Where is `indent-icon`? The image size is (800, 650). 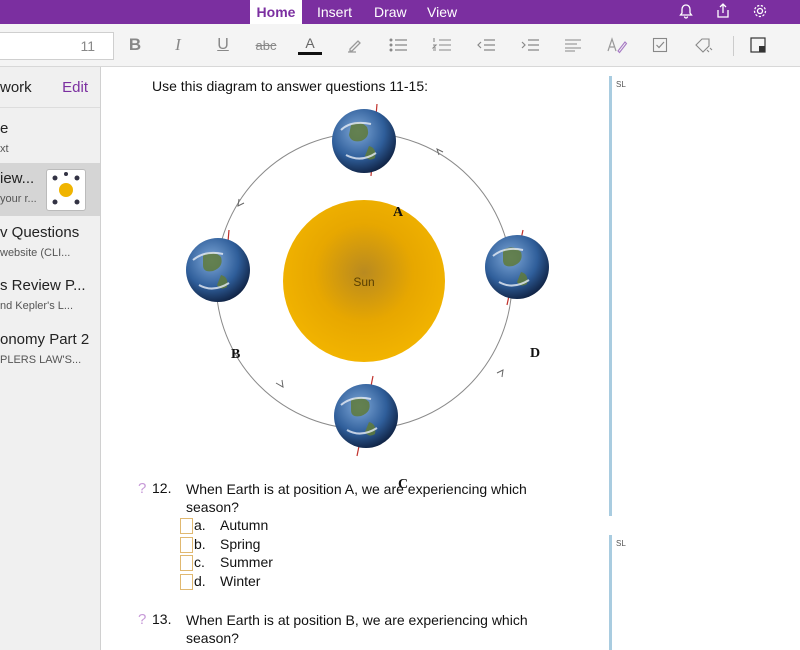 indent-icon is located at coordinates (530, 45).